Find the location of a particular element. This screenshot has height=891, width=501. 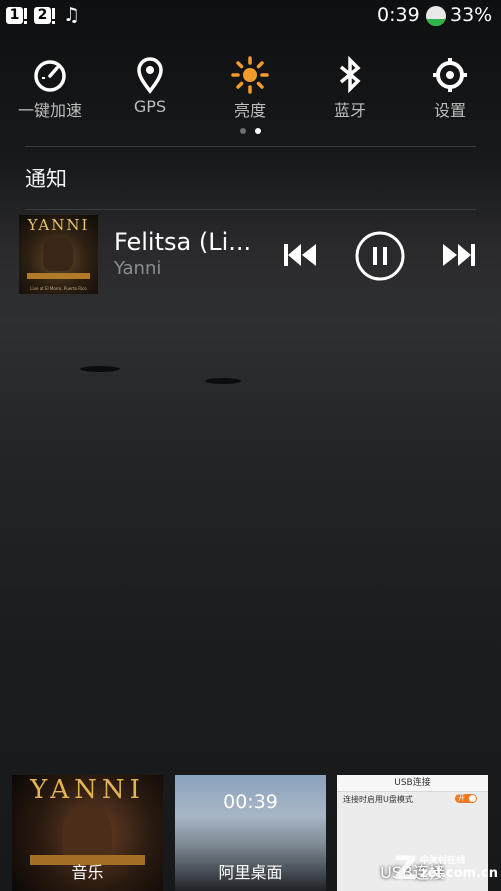

album-art-subtitle: Live at El Morro, Puerto Rico is located at coordinates (58, 288).